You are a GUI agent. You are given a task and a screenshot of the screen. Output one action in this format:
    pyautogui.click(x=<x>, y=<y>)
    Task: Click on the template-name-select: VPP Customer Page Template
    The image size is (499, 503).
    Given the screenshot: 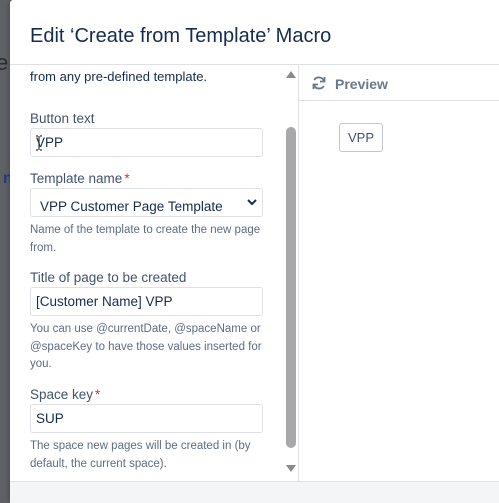 What is the action you would take?
    pyautogui.click(x=146, y=202)
    